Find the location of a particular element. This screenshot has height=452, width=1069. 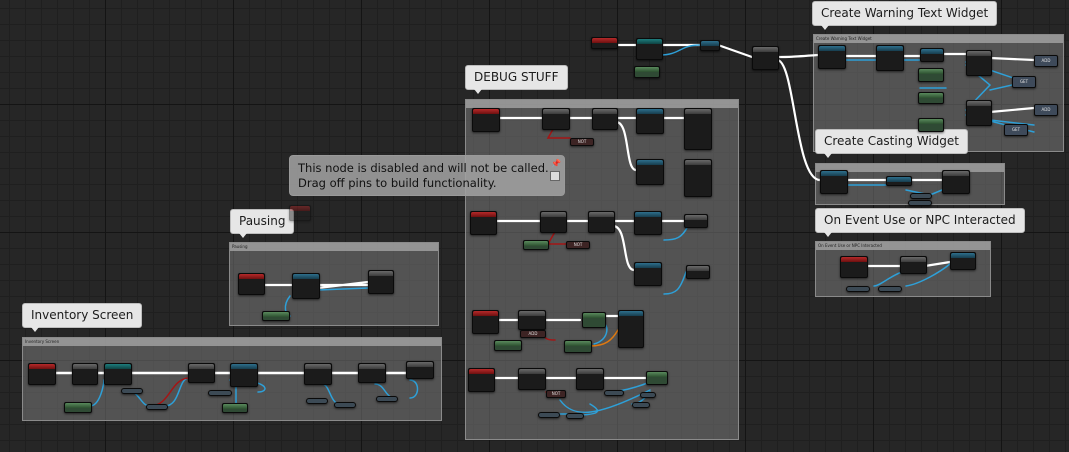

top-valid-node is located at coordinates (710, 45).